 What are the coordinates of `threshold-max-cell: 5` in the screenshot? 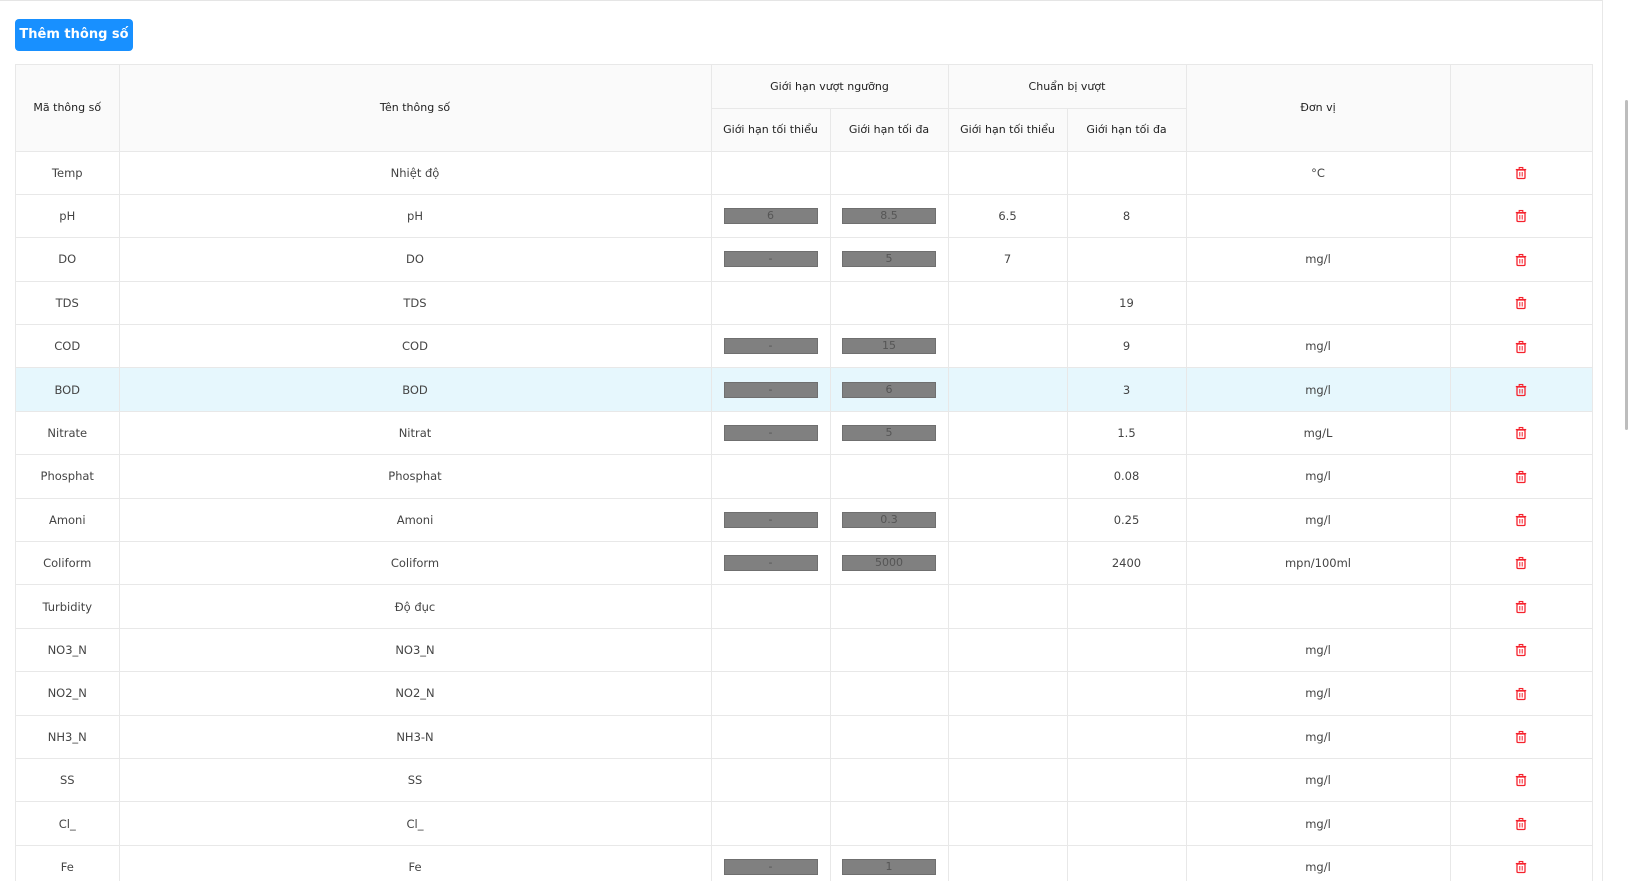 It's located at (889, 259).